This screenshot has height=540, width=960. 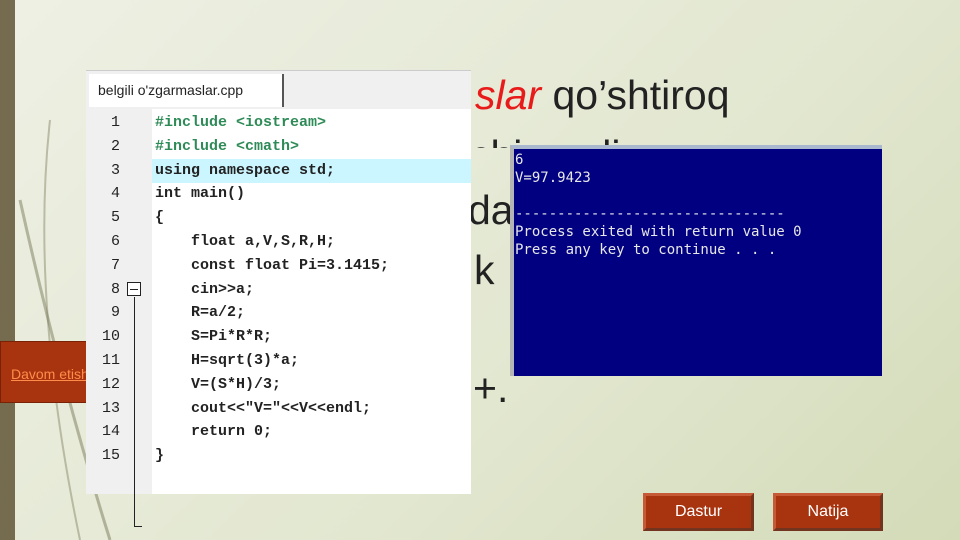 I want to click on line-number: 12, so click(x=110, y=384).